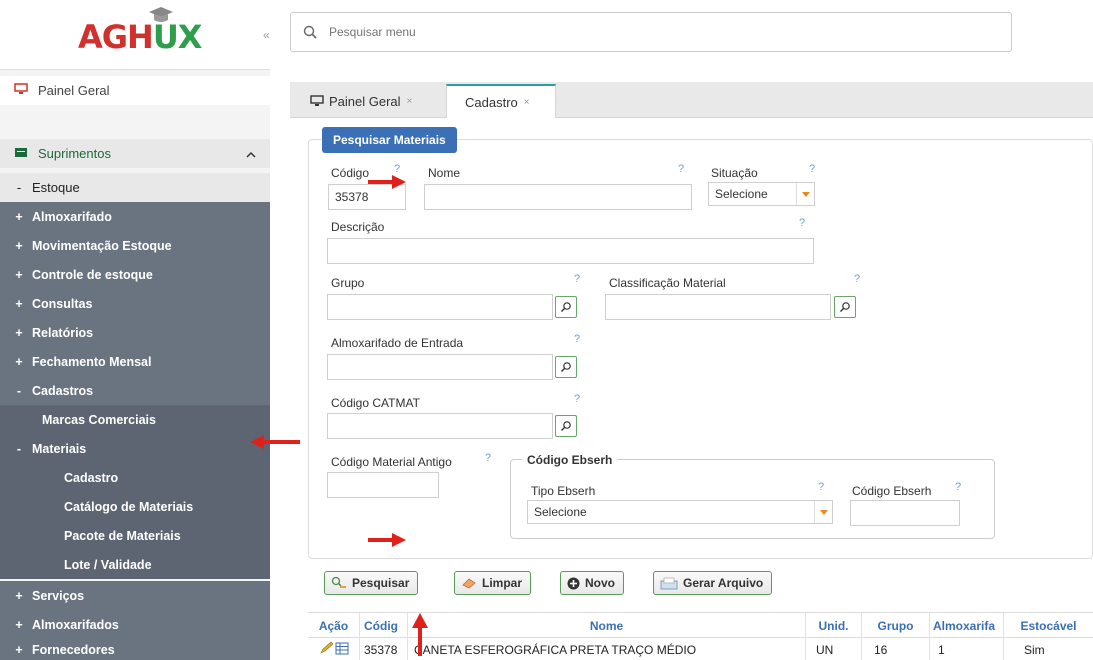 This screenshot has width=1093, height=660. What do you see at coordinates (135, 361) in the screenshot?
I see `sidebar-item-fechamento: + Fechamento Mensal` at bounding box center [135, 361].